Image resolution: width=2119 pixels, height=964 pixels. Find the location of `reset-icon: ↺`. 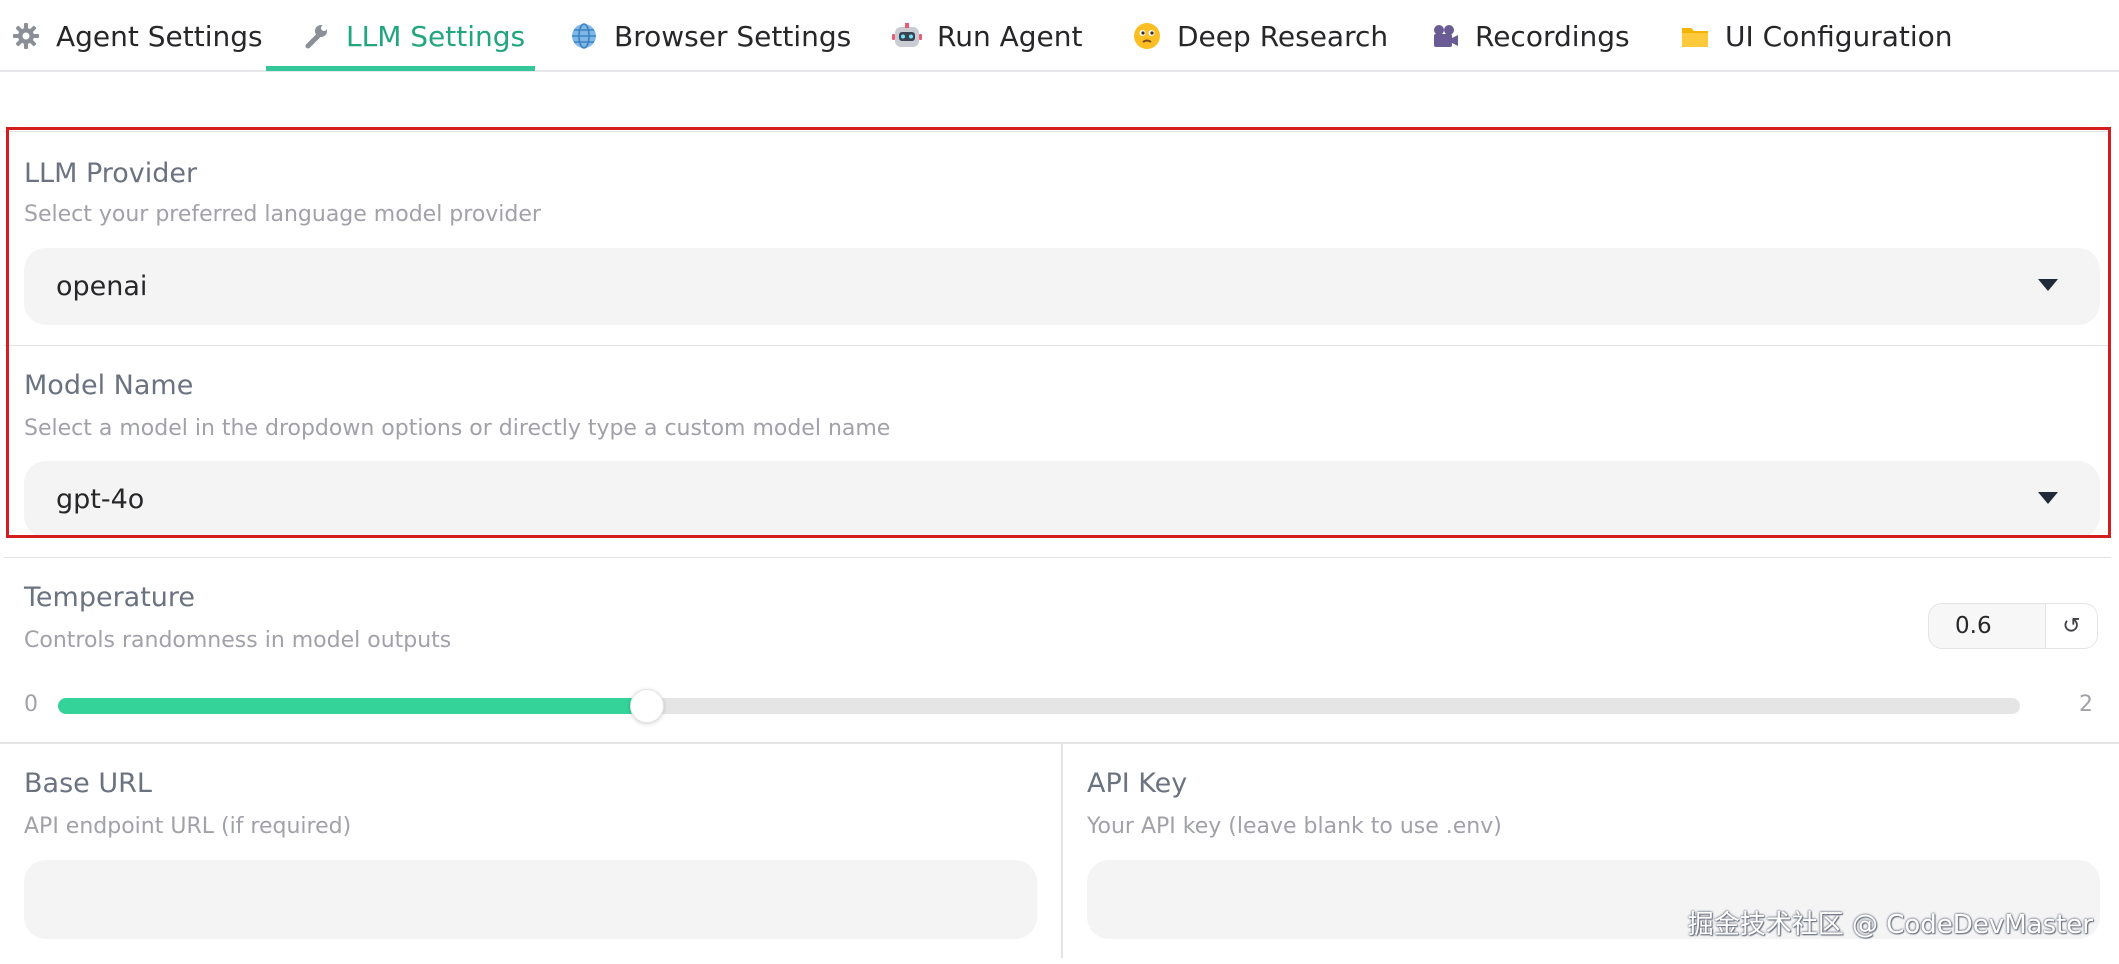

reset-icon: ↺ is located at coordinates (2071, 626).